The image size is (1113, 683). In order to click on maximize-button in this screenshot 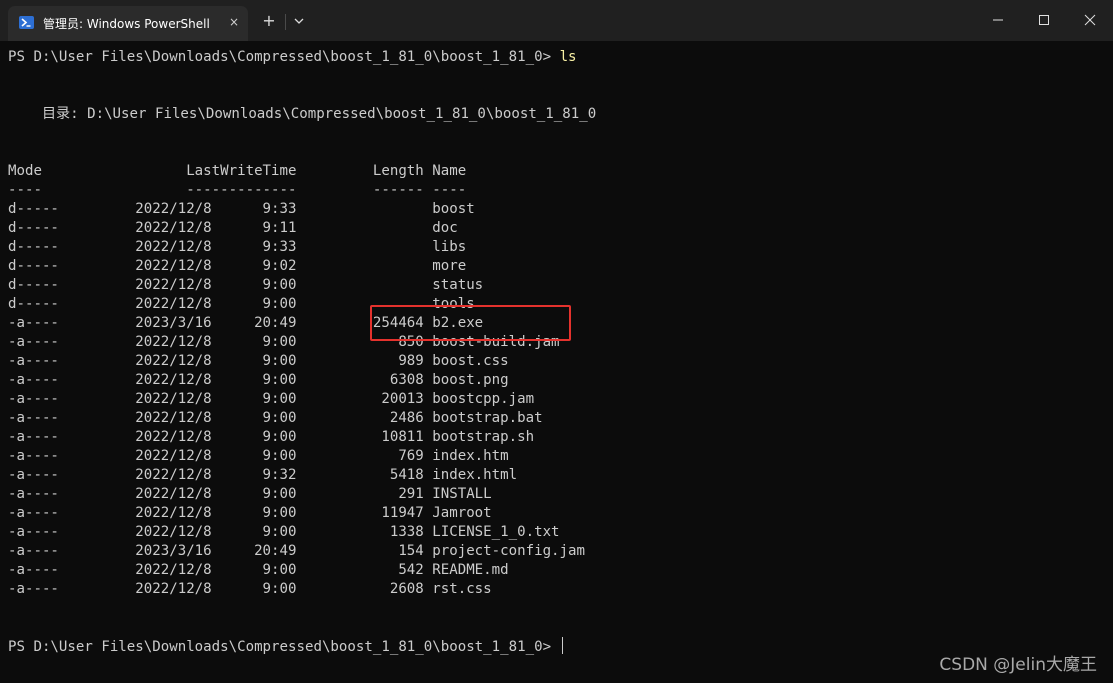, I will do `click(1044, 20)`.